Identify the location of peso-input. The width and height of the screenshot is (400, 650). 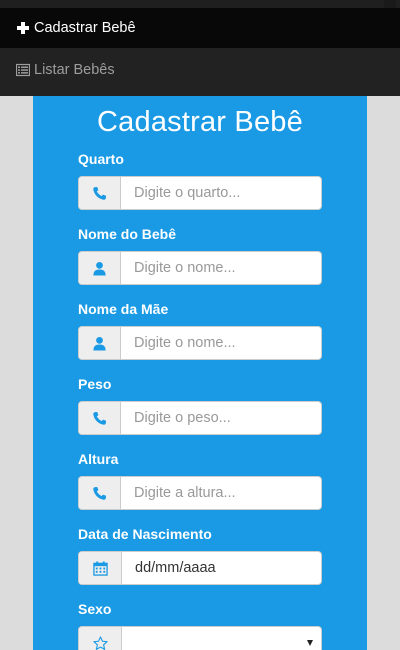
(221, 418).